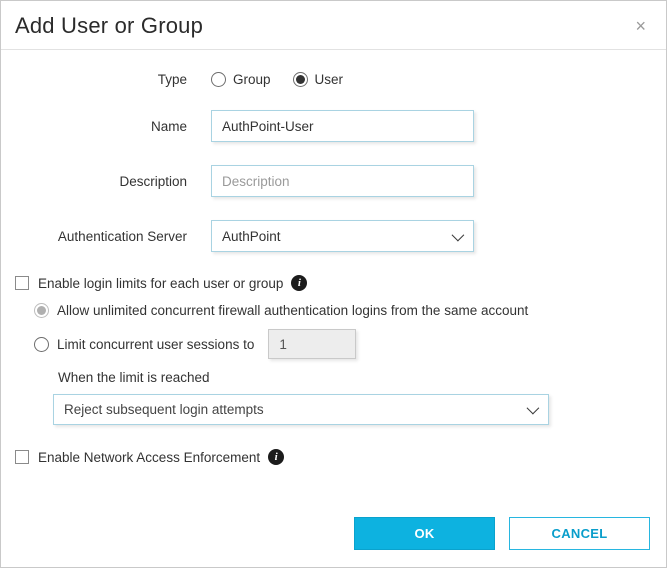 Image resolution: width=667 pixels, height=568 pixels. I want to click on type-option-label: Group, so click(252, 79).